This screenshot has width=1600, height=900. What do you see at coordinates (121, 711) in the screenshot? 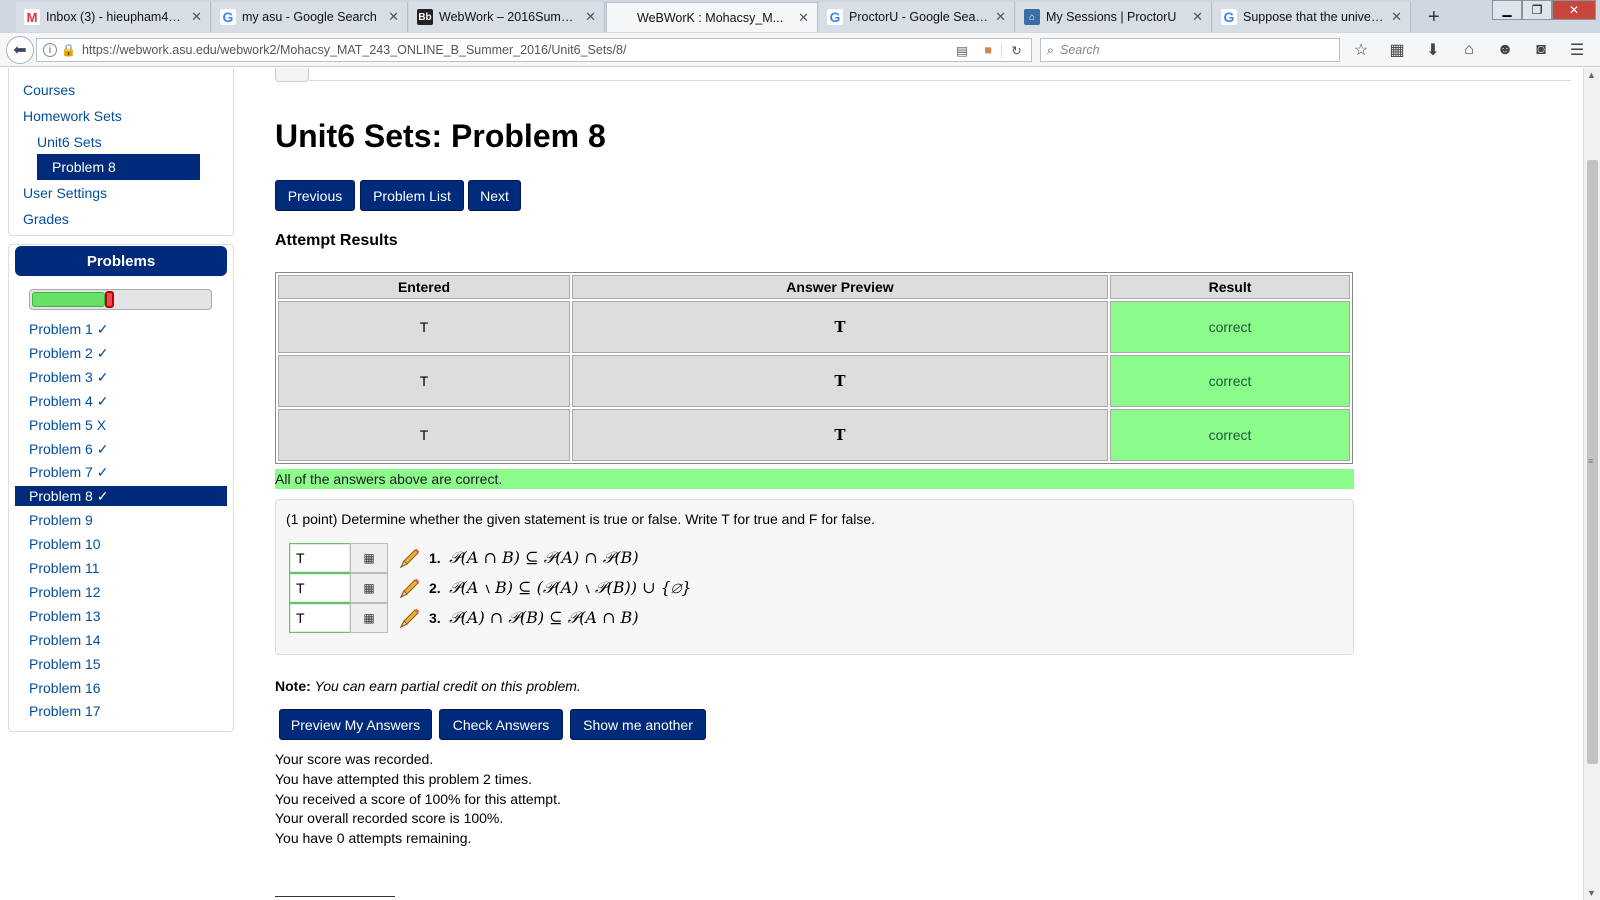
I see `problem-list-item: Problem 17` at bounding box center [121, 711].